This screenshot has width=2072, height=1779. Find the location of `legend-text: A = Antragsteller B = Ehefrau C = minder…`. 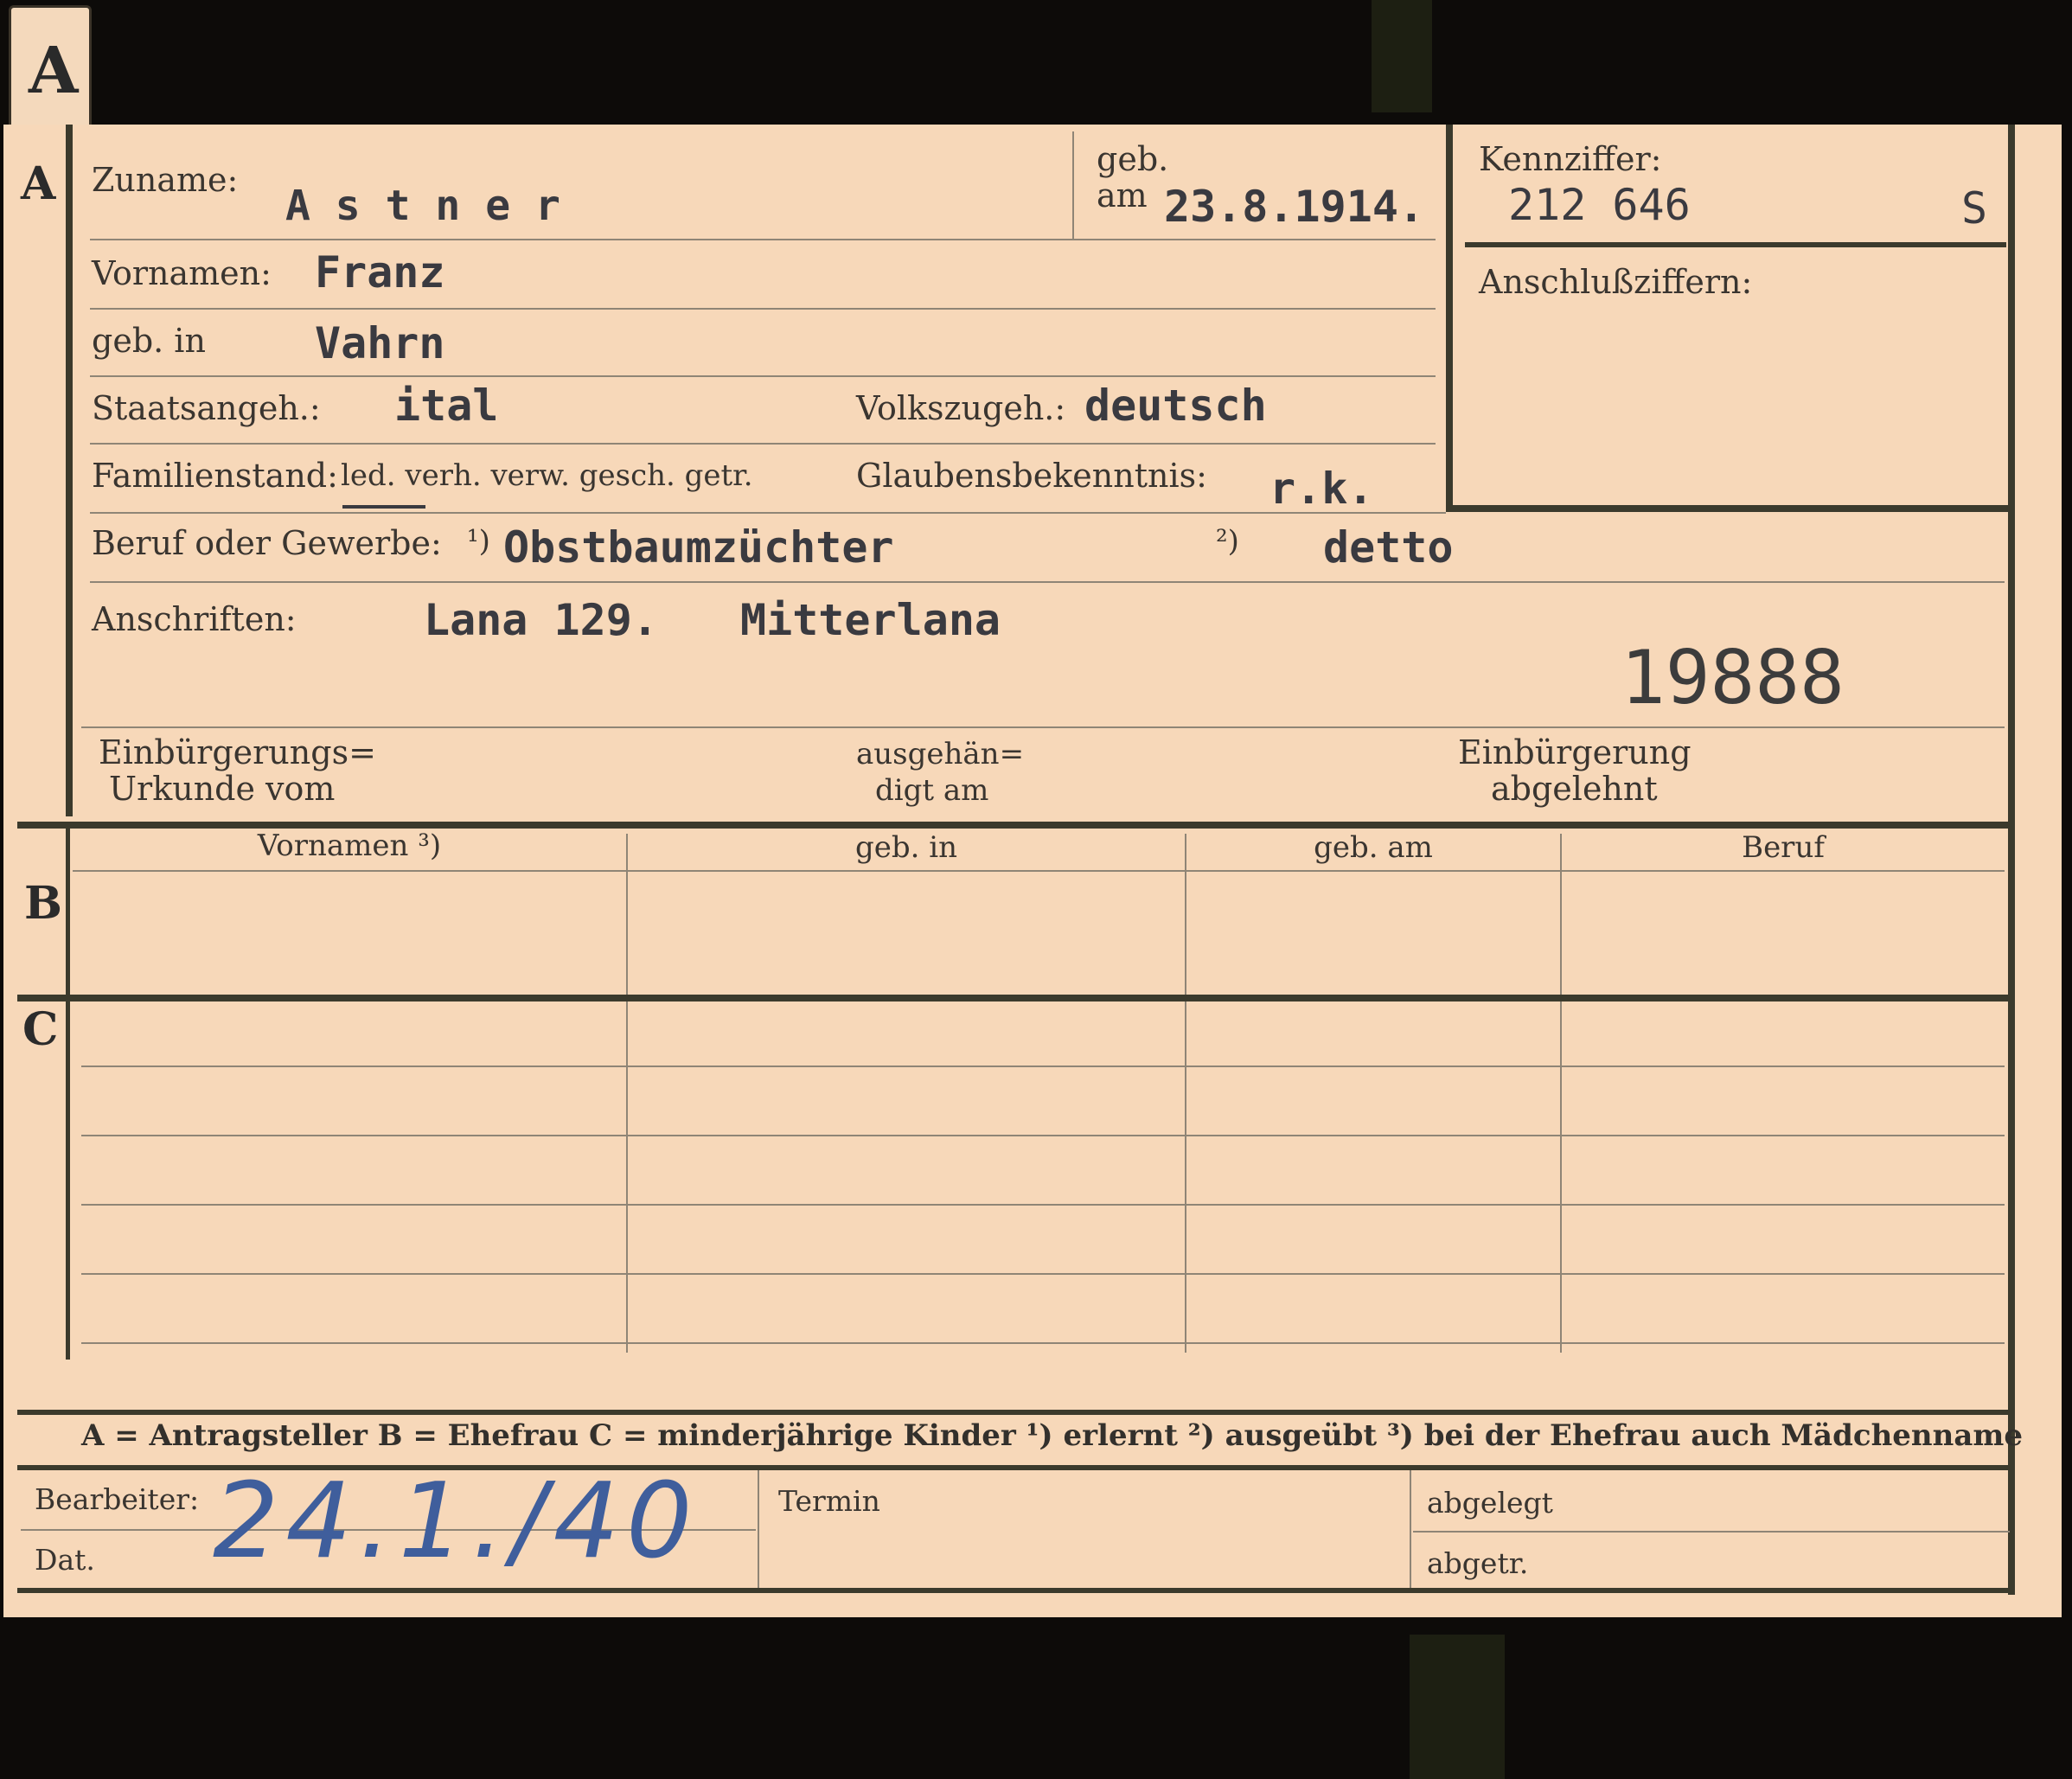

legend-text: A = Antragsteller B = Ehefrau C = minder… is located at coordinates (1052, 1435).